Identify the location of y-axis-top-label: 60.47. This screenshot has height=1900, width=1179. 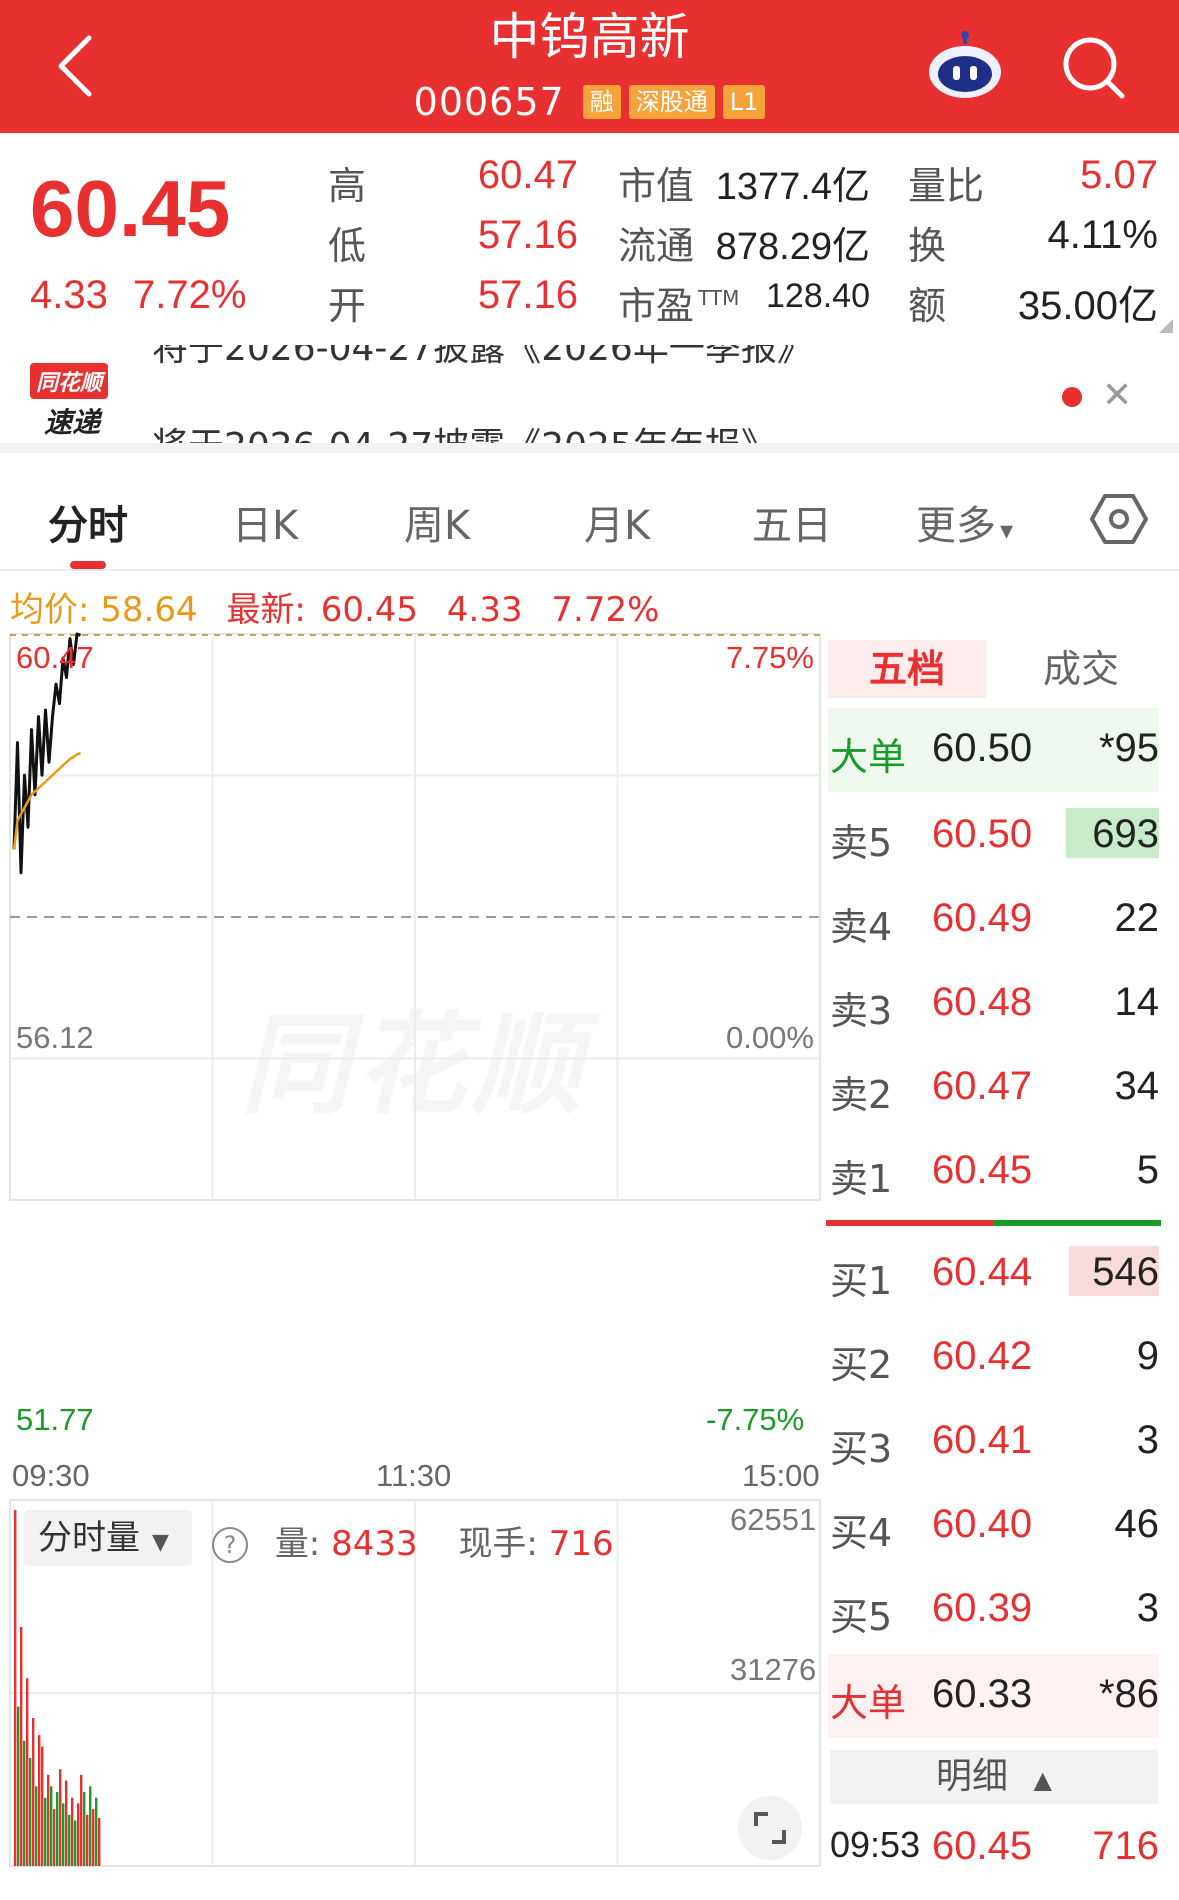
(55, 657).